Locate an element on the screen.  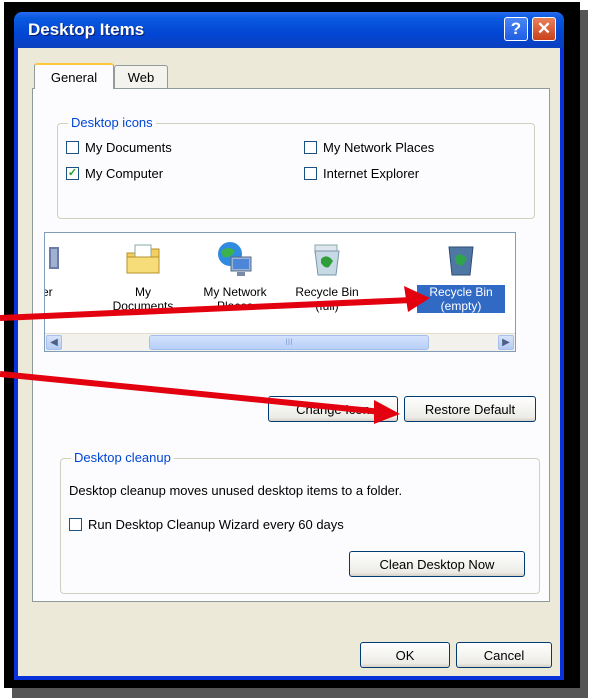
tab-general: General is located at coordinates (74, 76).